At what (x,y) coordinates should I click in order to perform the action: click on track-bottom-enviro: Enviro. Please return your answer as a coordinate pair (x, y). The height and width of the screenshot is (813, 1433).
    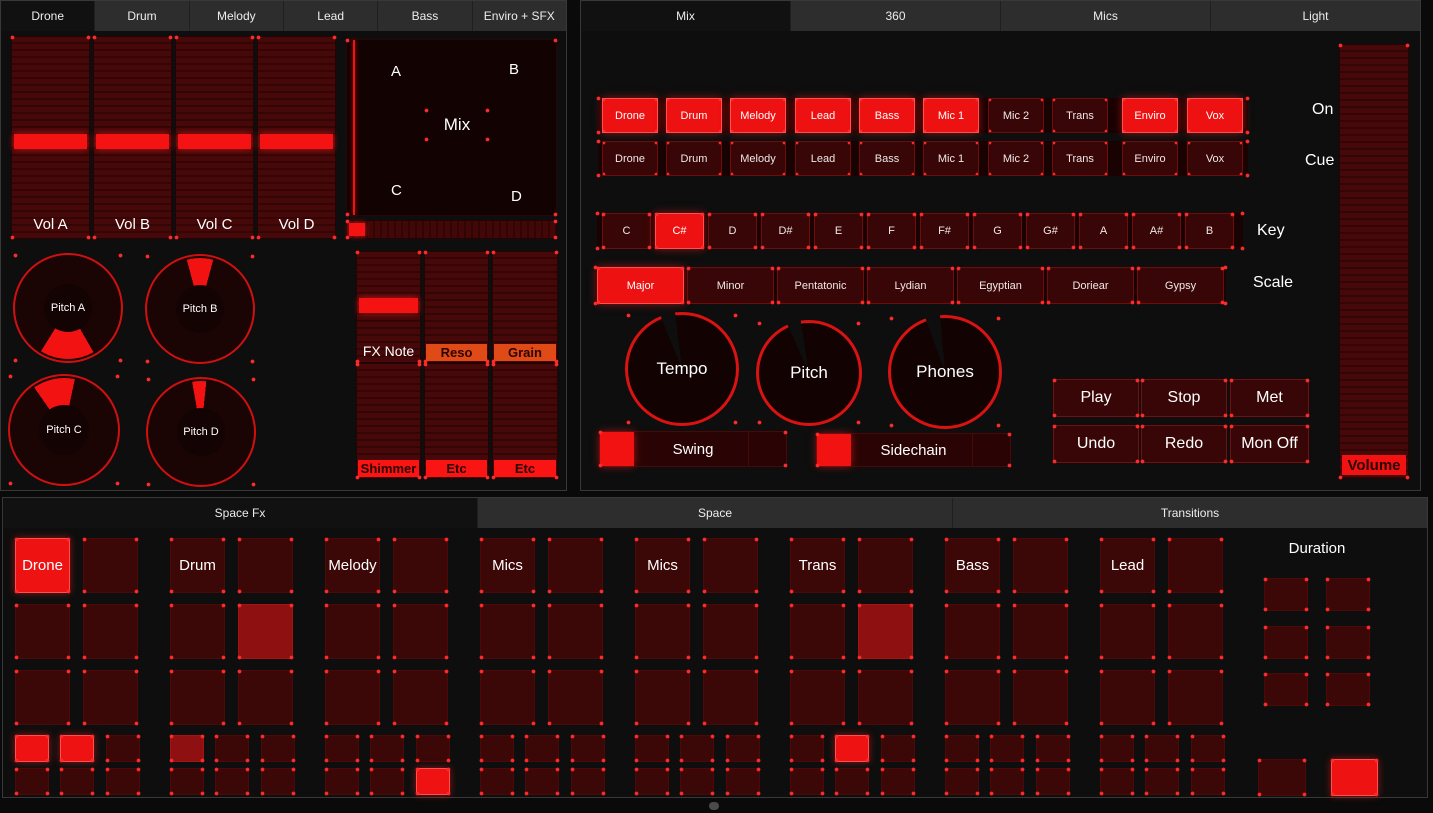
    Looking at the image, I should click on (1150, 158).